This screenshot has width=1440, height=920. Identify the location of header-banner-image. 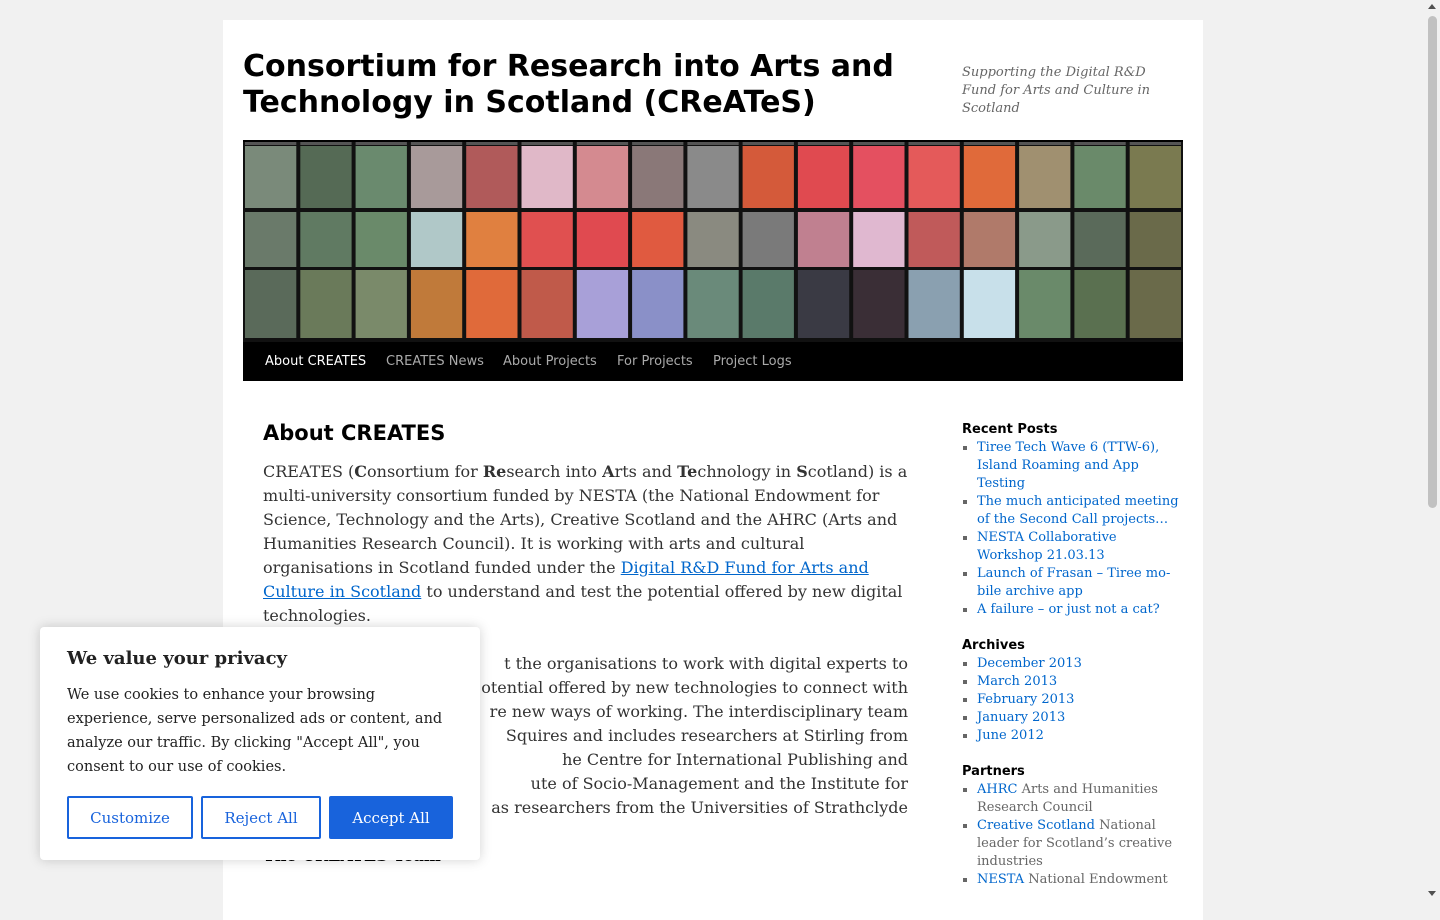
(713, 241).